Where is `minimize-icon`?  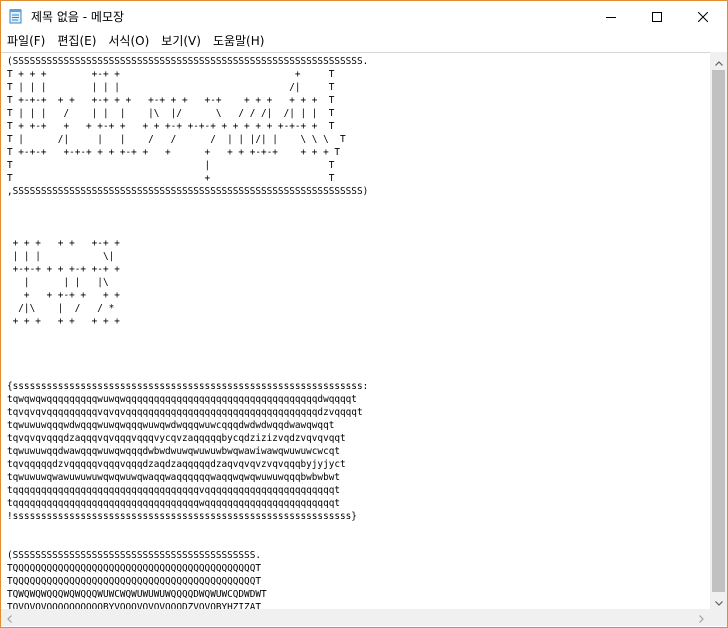 minimize-icon is located at coordinates (611, 16).